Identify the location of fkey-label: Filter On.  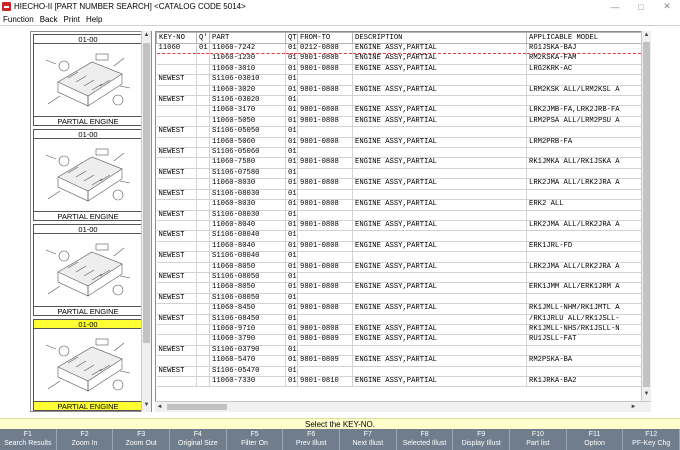
(254, 443).